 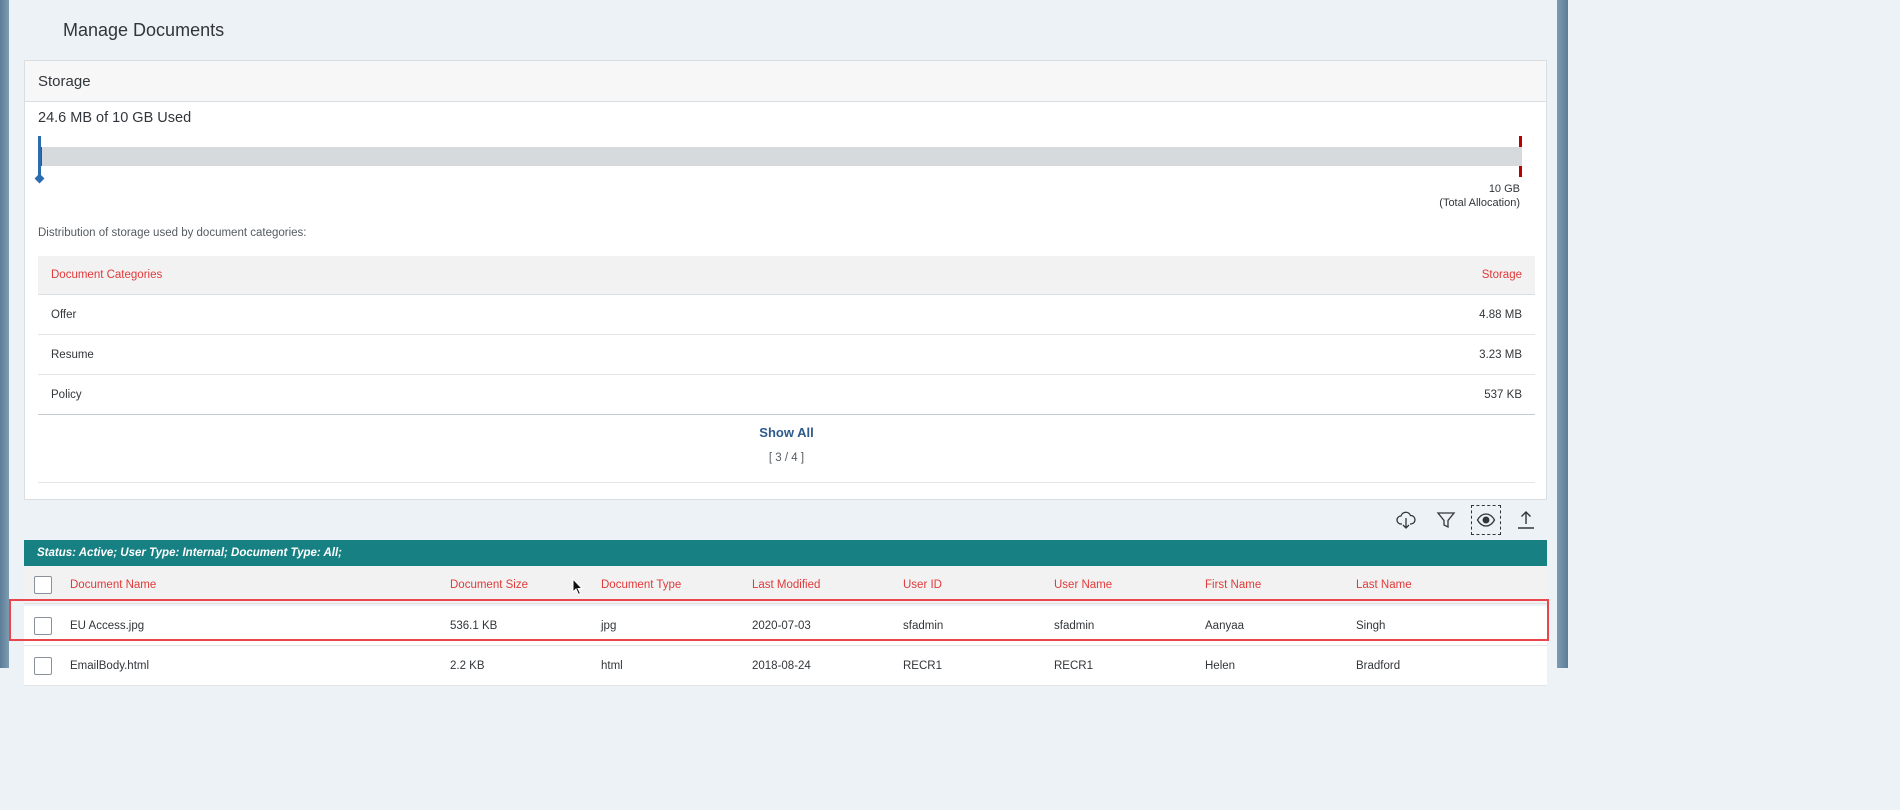 I want to click on category-name: Resume, so click(x=72, y=354).